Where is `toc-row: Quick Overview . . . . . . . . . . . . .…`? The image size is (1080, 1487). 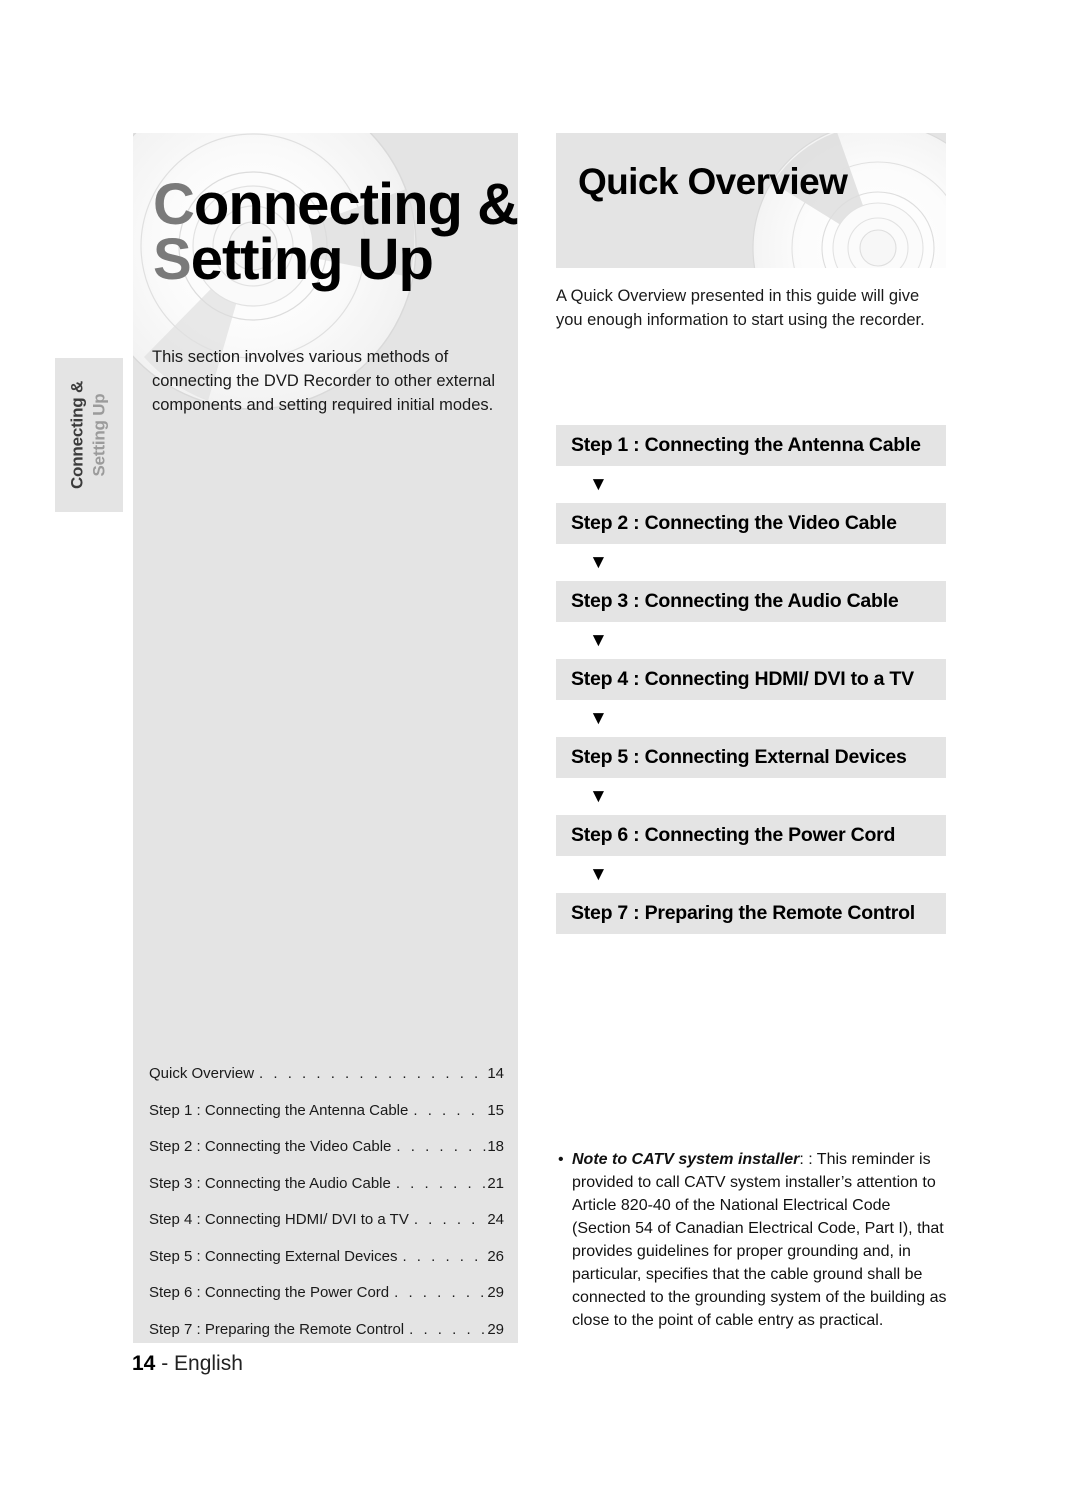
toc-row: Quick Overview . . . . . . . . . . . . .… is located at coordinates (326, 1073).